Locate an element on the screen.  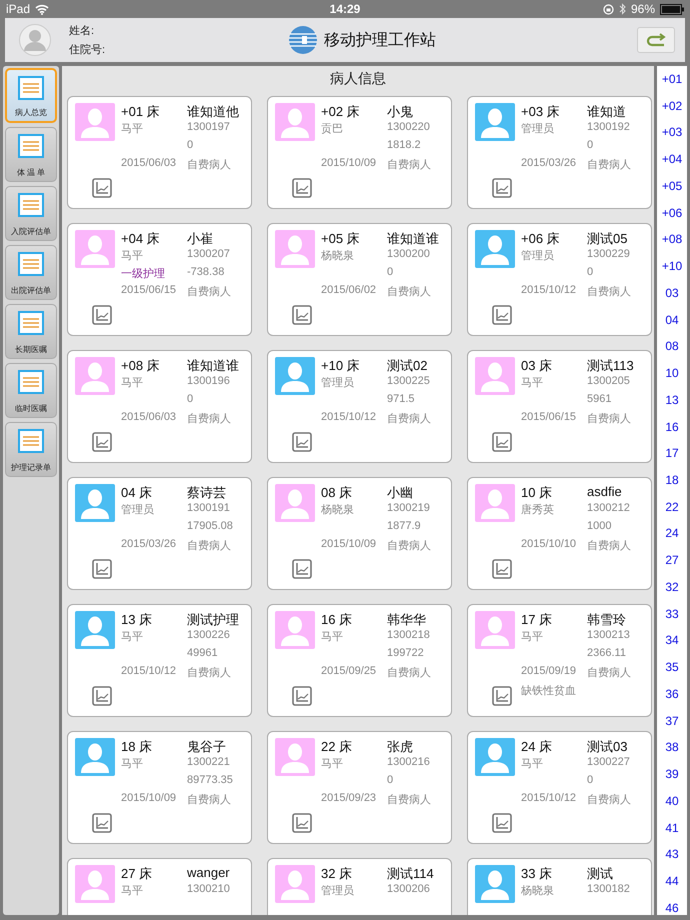
document-icon is located at coordinates (31, 264).